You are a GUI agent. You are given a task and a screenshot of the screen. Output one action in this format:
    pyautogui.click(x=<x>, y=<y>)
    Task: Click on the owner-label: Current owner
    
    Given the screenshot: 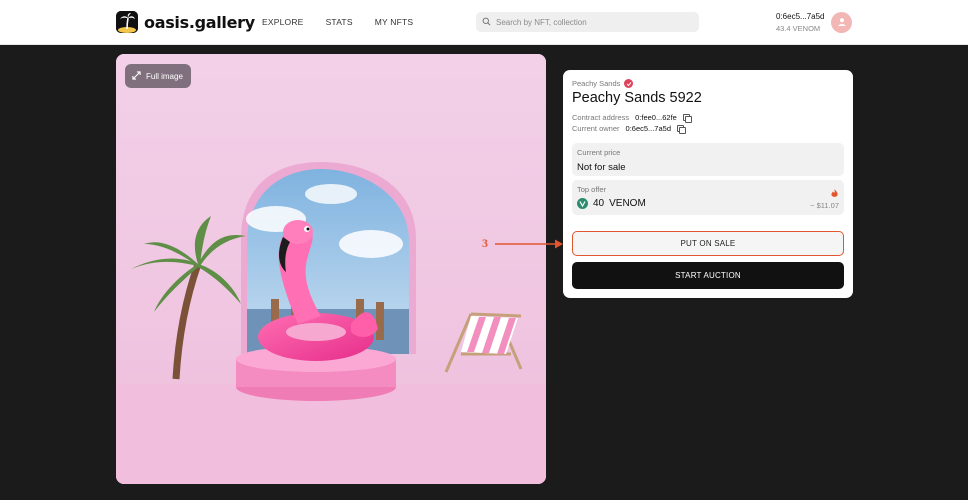 What is the action you would take?
    pyautogui.click(x=596, y=128)
    